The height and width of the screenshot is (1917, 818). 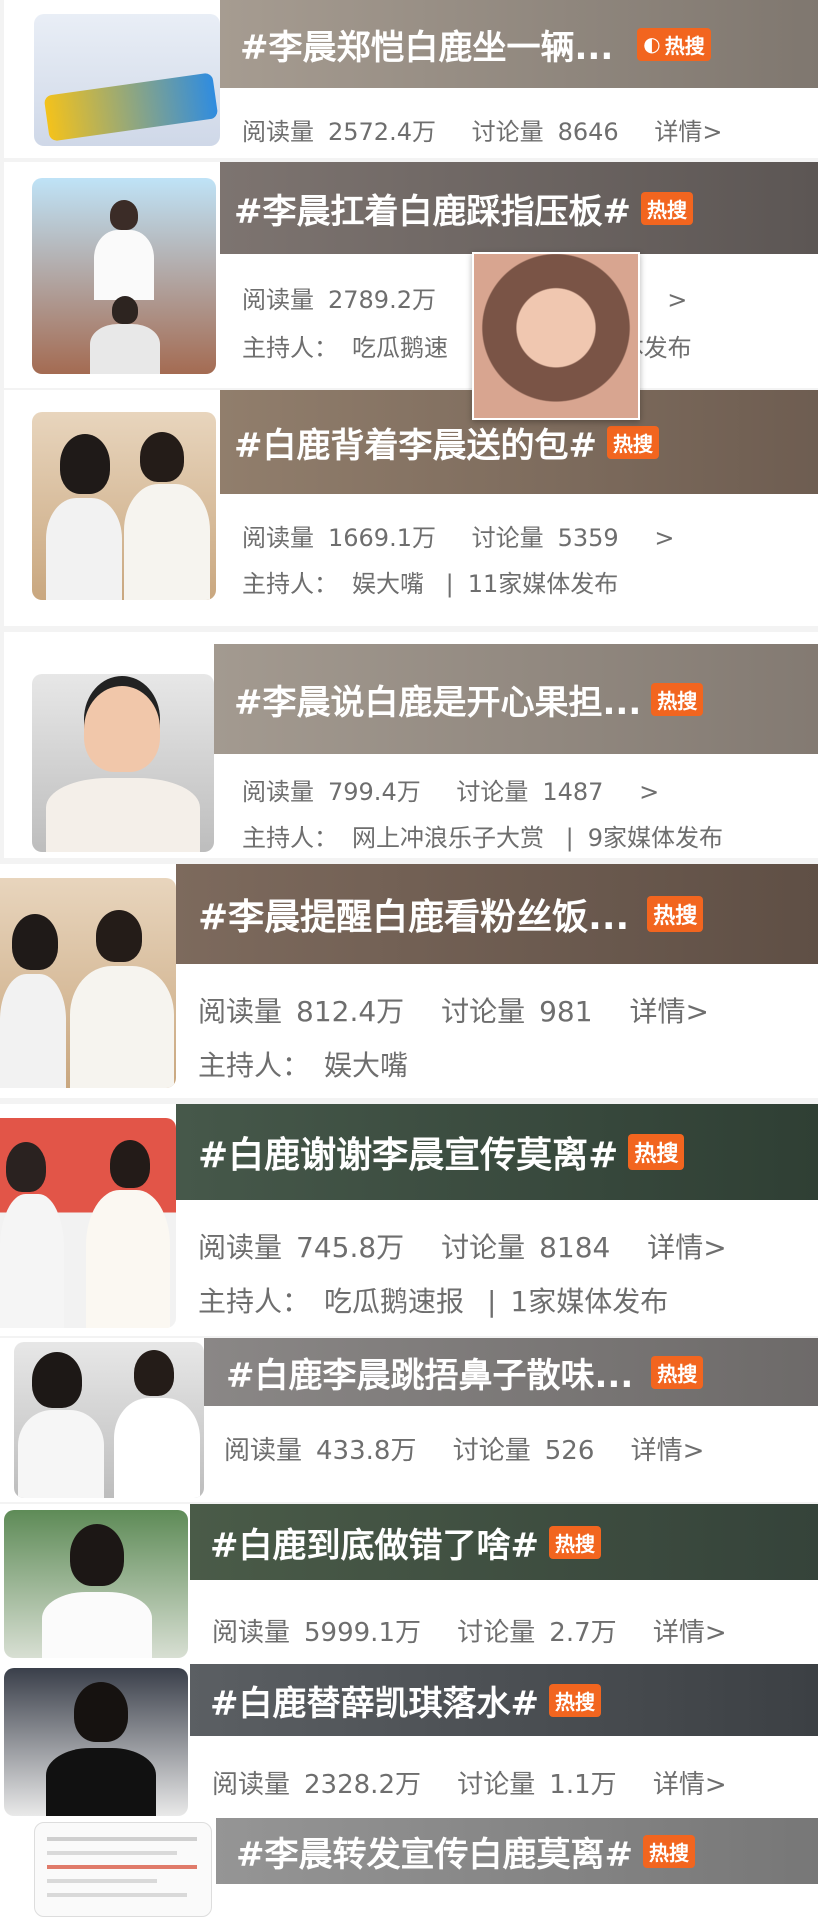 I want to click on topic-stats: 阅读量 799.4万 讨论量 1487 >, so click(x=457, y=789).